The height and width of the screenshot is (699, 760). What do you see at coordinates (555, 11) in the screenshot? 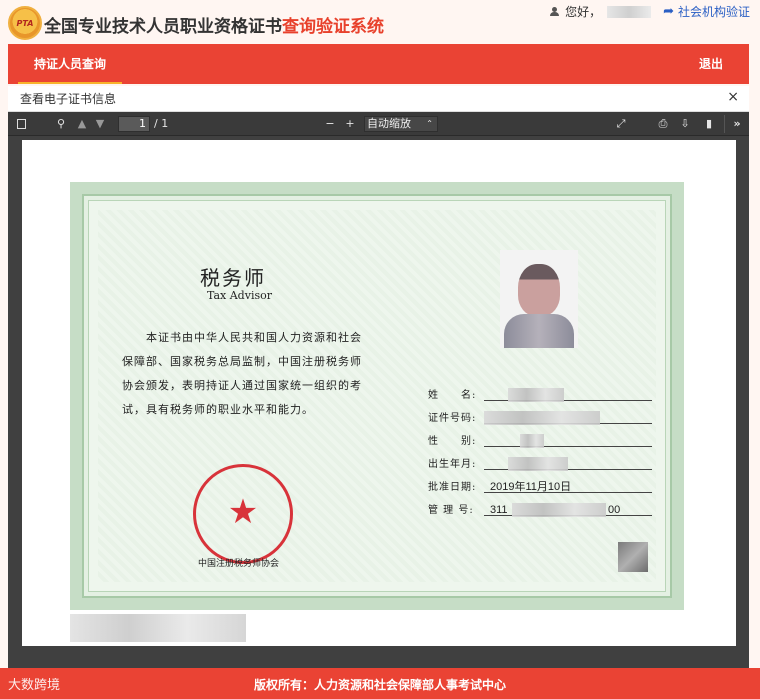
I see `user-icon` at bounding box center [555, 11].